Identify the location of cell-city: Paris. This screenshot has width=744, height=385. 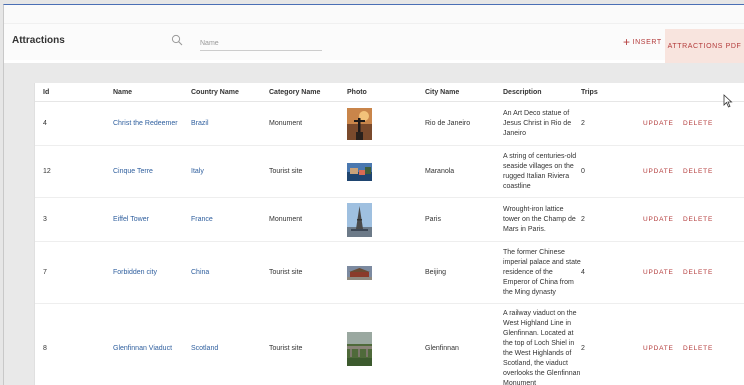
(464, 220).